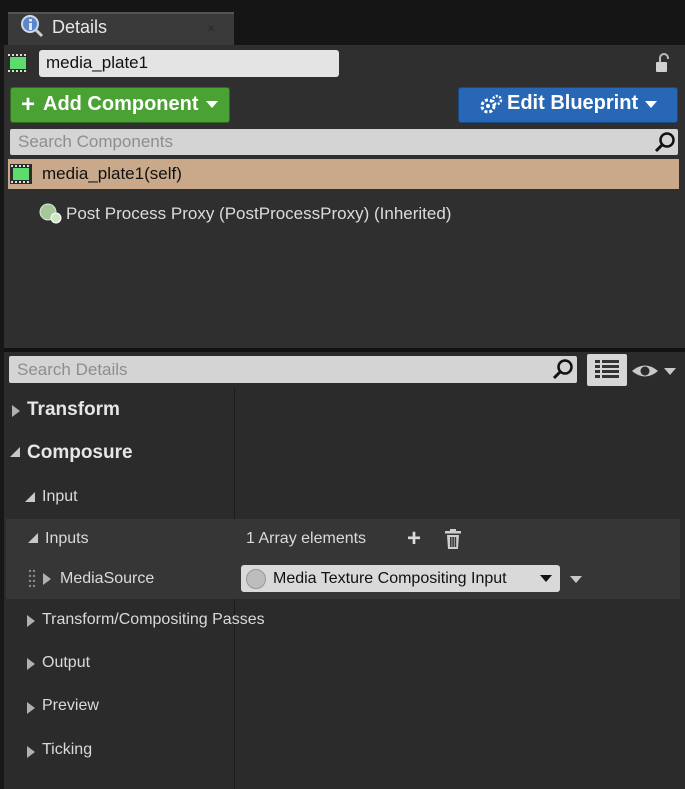 Image resolution: width=685 pixels, height=789 pixels. I want to click on subcategory-preview: Preview, so click(343, 708).